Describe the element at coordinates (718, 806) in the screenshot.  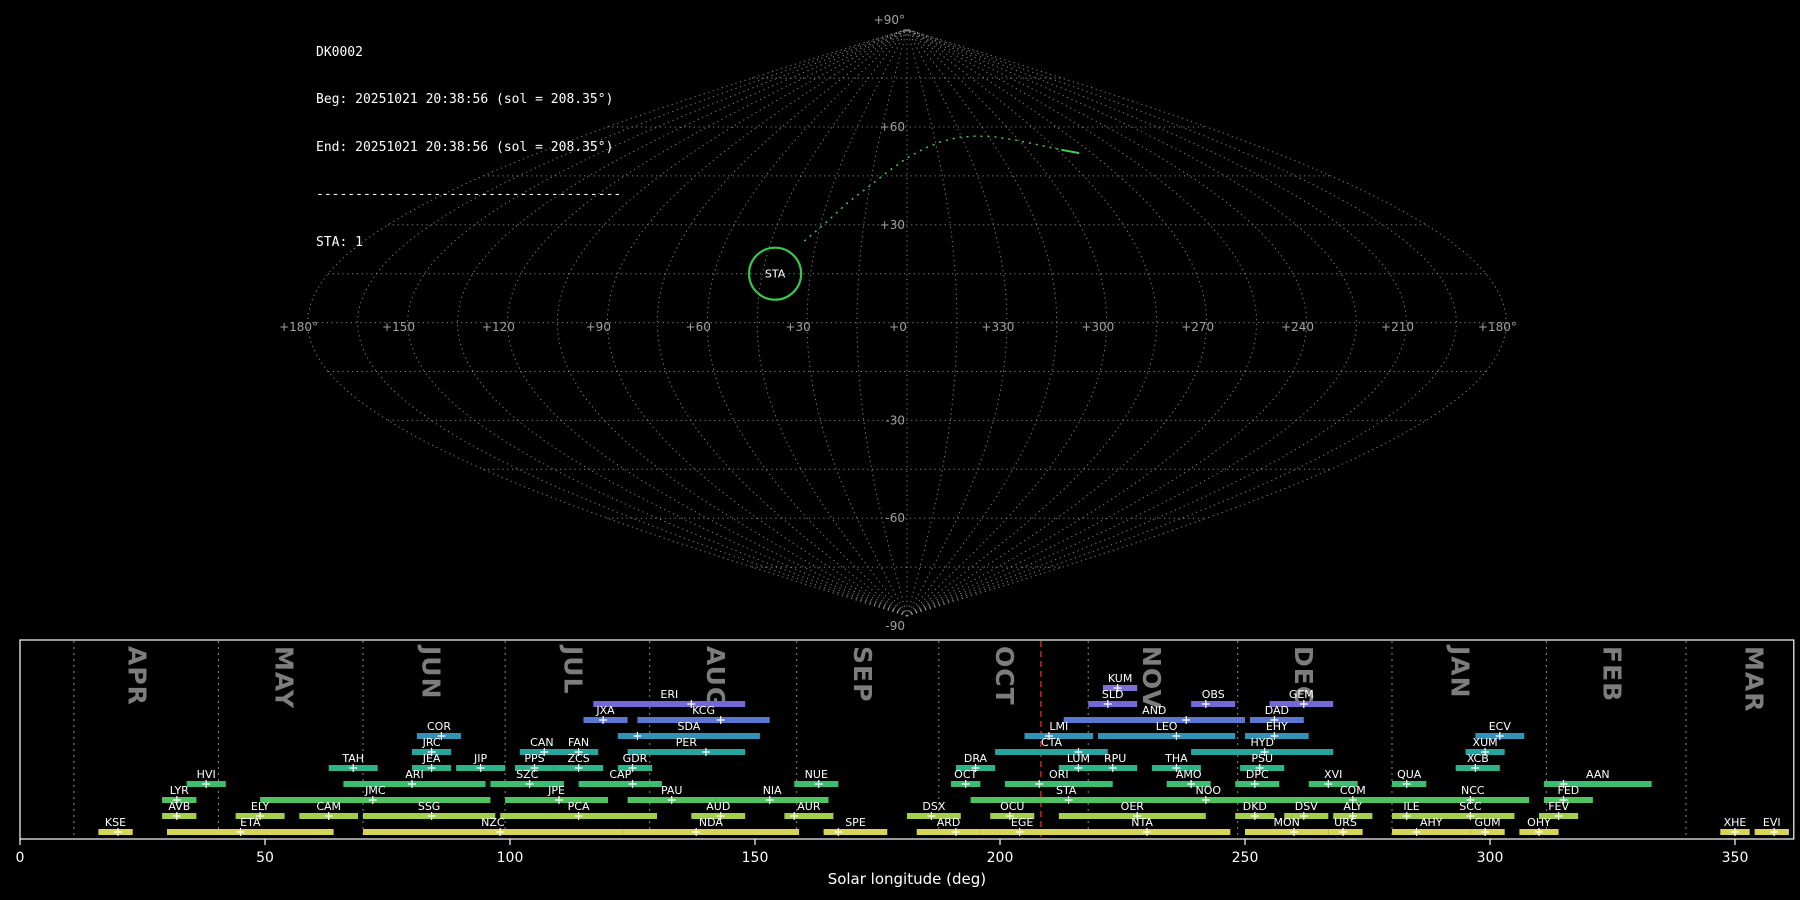
I see `shower-label-AUD: AUD` at that location.